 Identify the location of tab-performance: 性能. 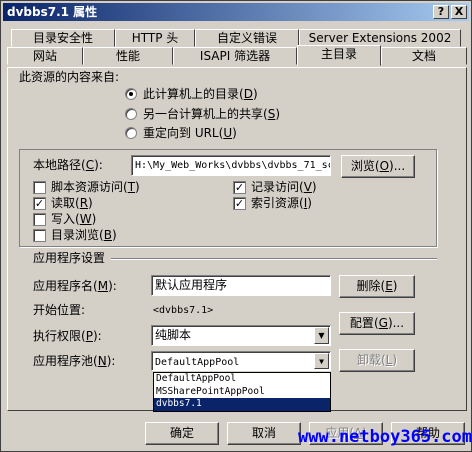
(128, 56).